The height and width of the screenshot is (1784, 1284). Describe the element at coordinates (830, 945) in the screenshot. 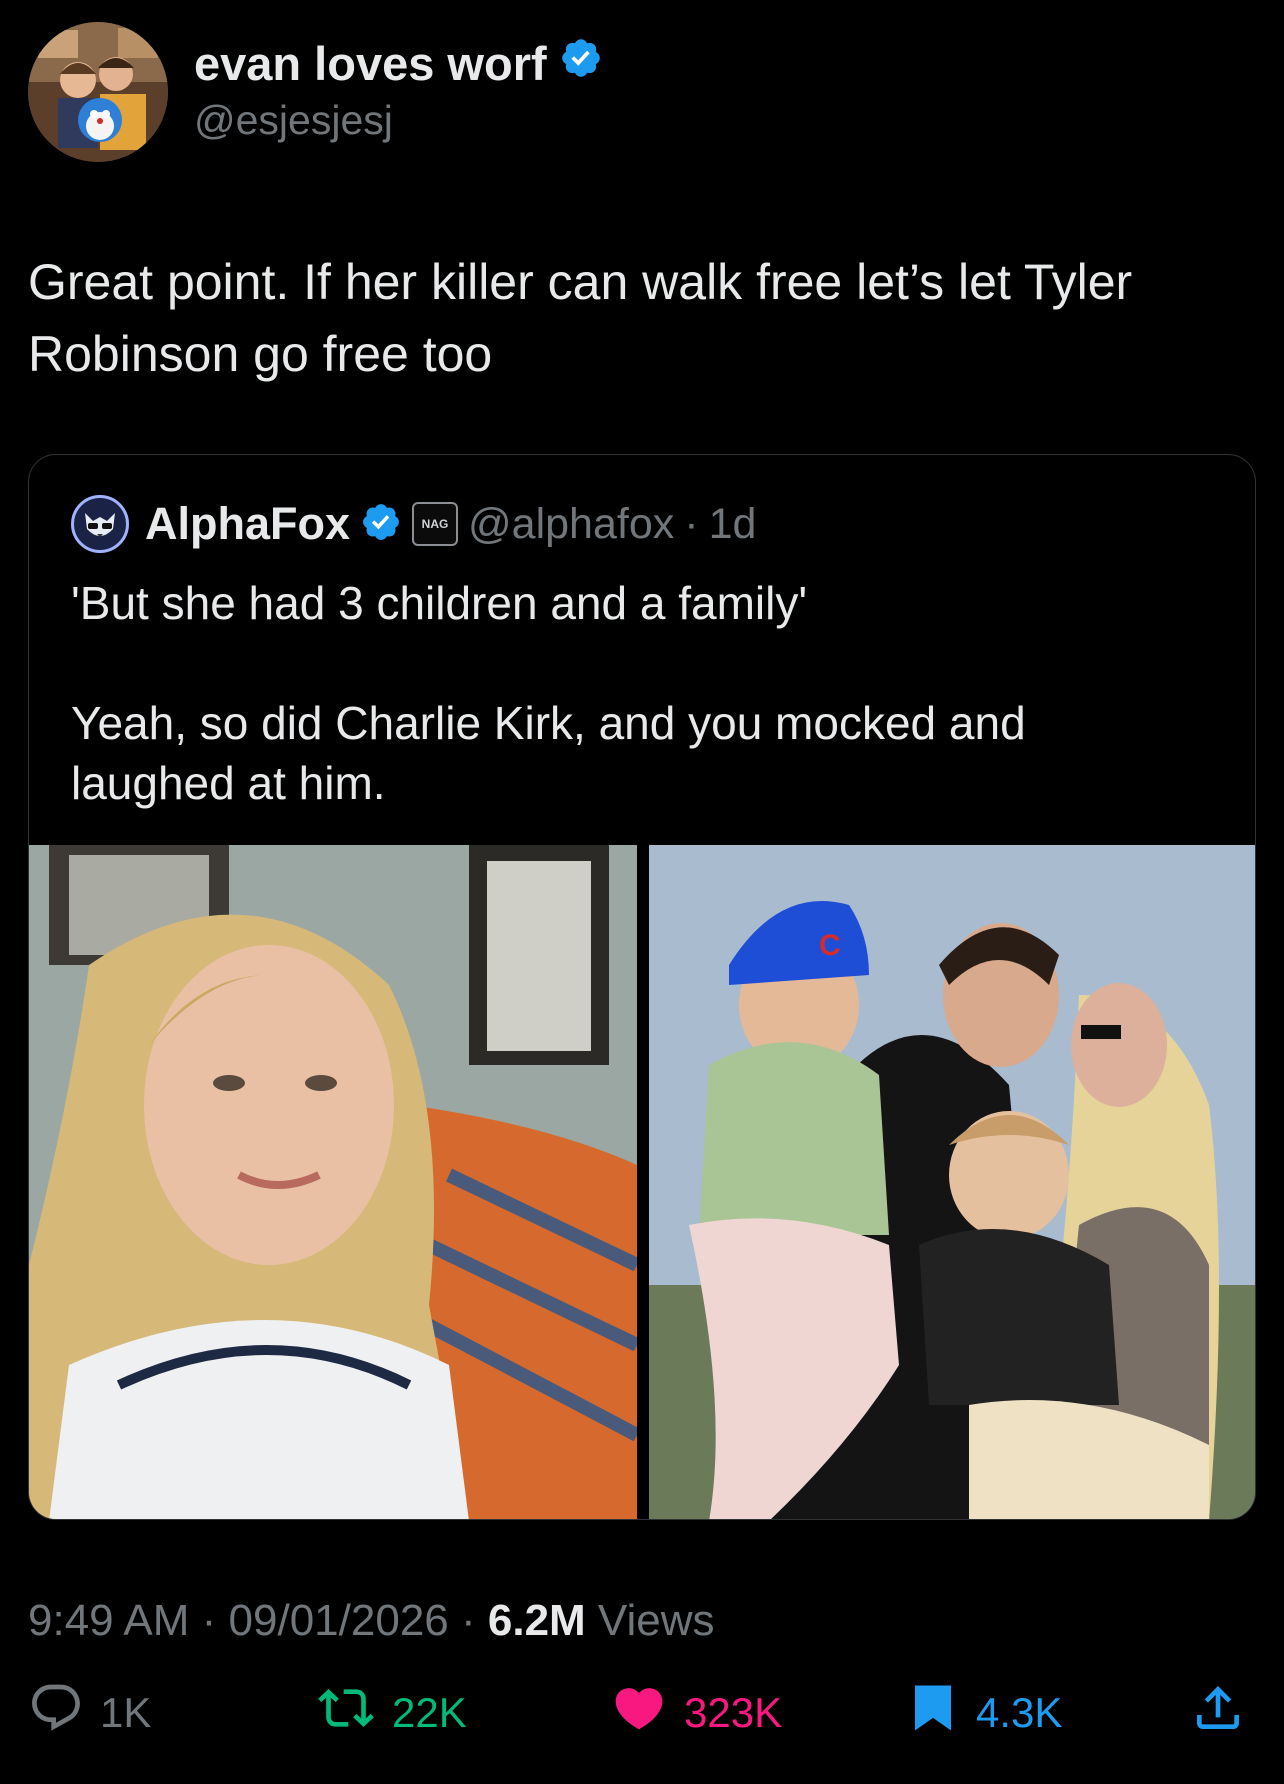

I see `cap-logo-text: C` at that location.